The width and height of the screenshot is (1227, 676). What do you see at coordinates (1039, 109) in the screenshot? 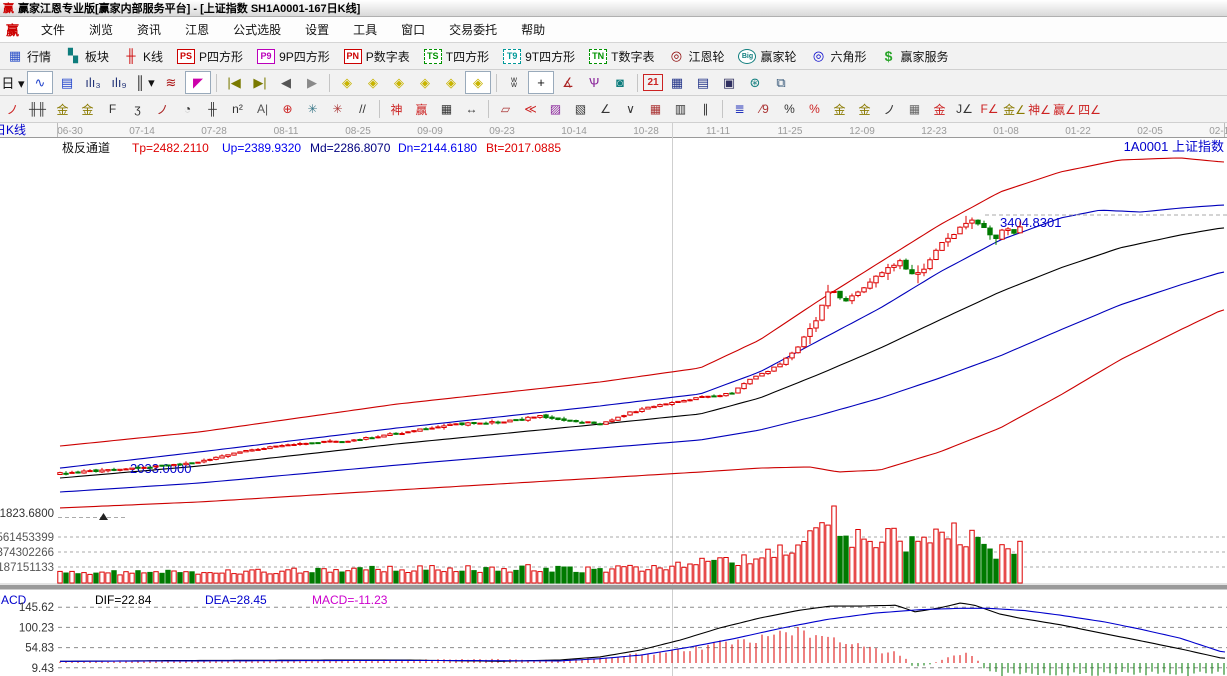
I see `shen-angle-icon: 神∠` at bounding box center [1039, 109].